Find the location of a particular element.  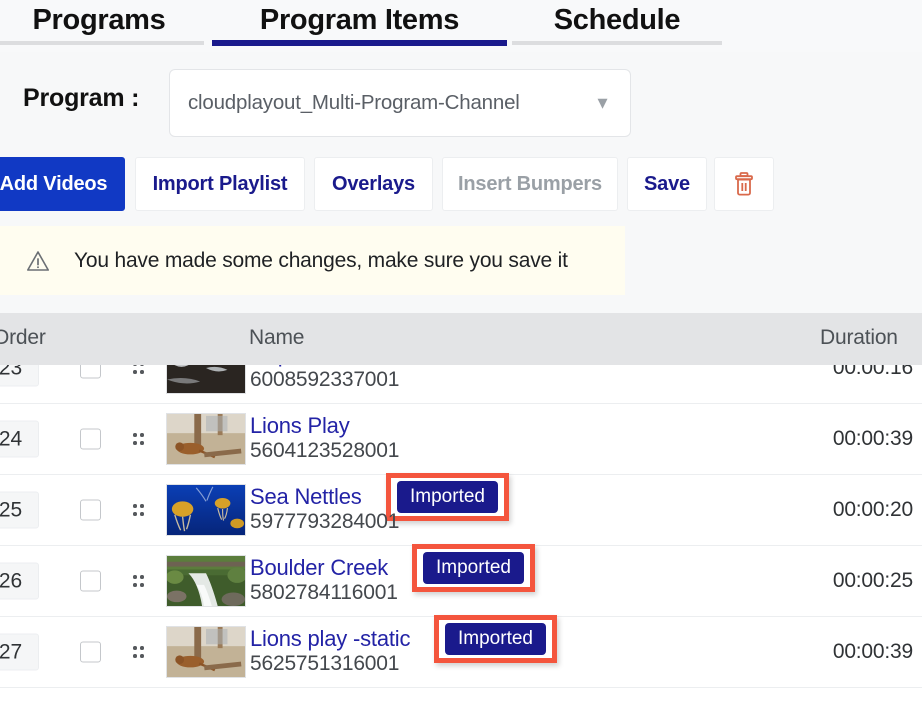

row-name-cell: Boulder Creek Imported 5802784116001 is located at coordinates (530, 576).